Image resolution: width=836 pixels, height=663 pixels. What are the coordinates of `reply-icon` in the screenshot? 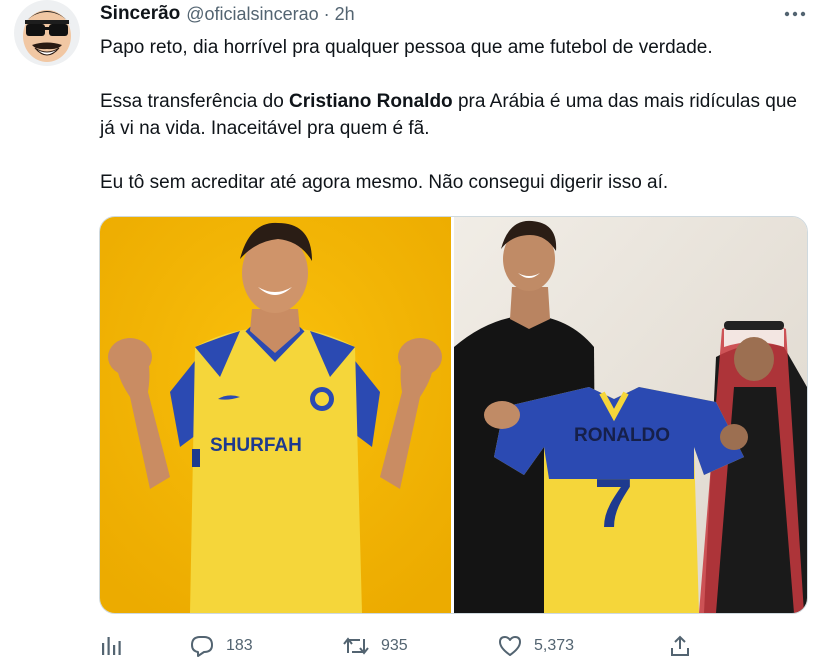 It's located at (202, 646).